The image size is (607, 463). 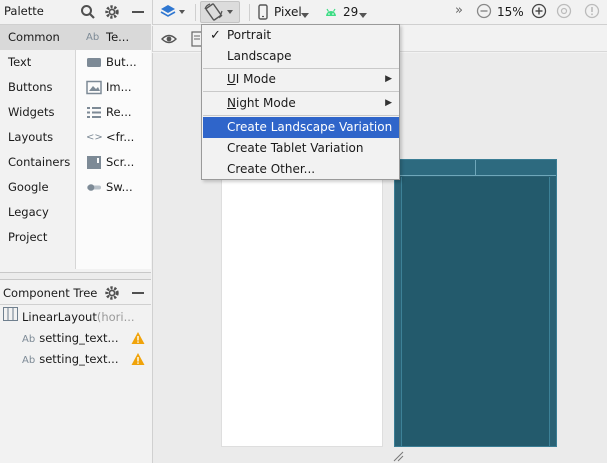 I want to click on linear-layout-preview, so click(x=475, y=311).